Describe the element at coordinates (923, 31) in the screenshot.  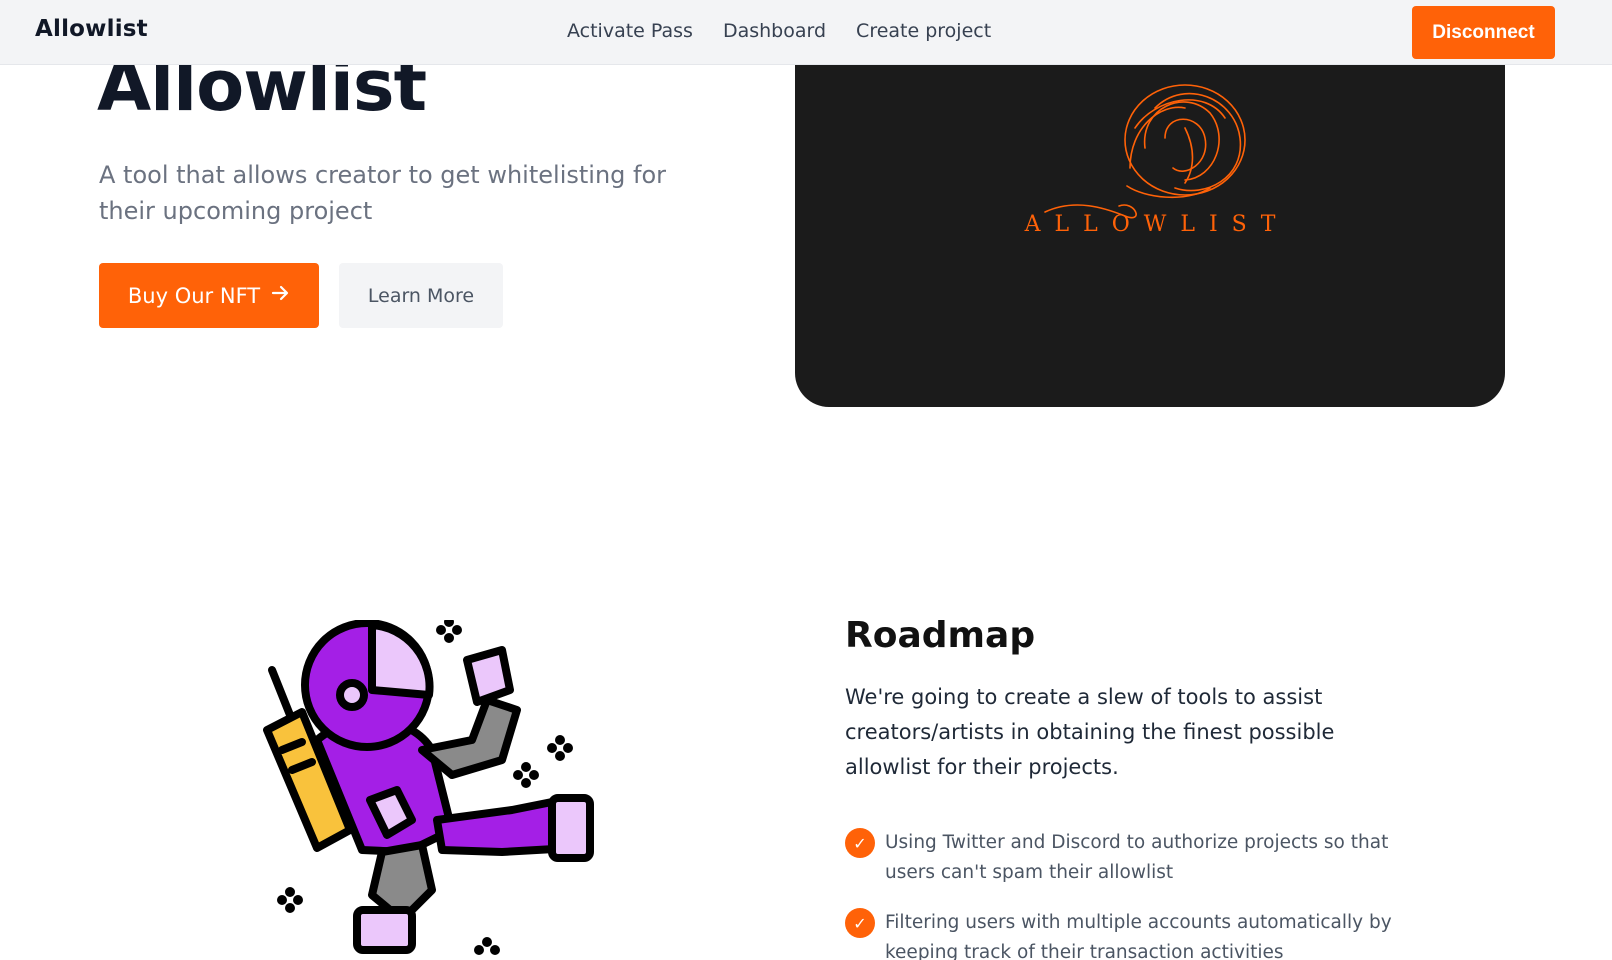
I see `nav-link-create-project: Create project` at that location.